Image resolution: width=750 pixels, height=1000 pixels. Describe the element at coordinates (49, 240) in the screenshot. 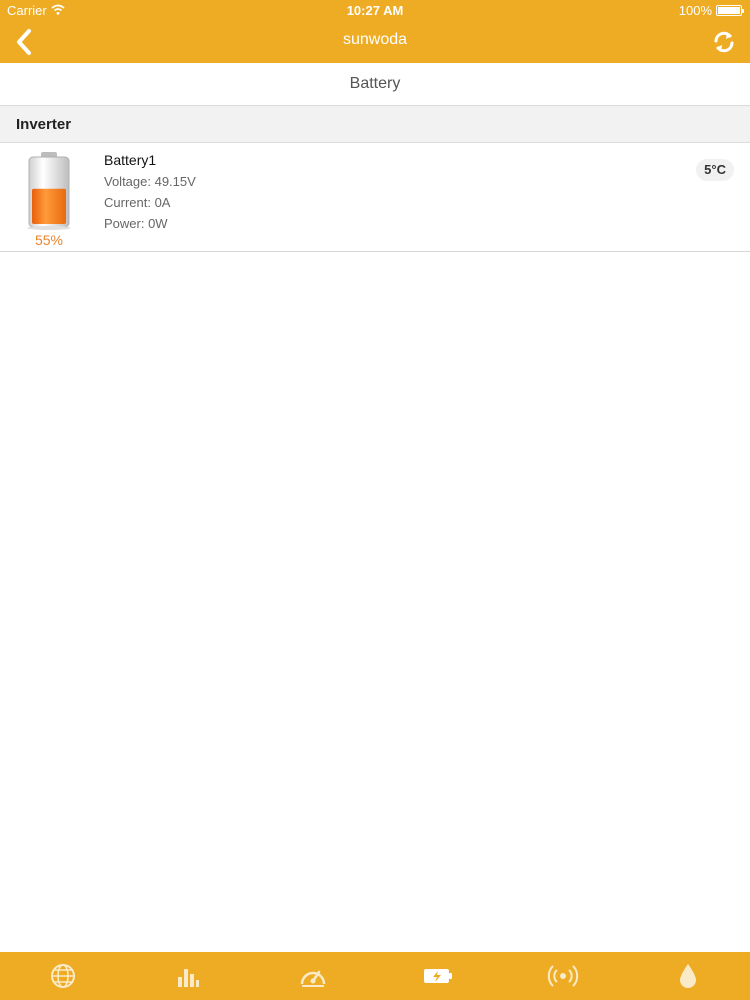

I see `battery-percent: 55%` at that location.